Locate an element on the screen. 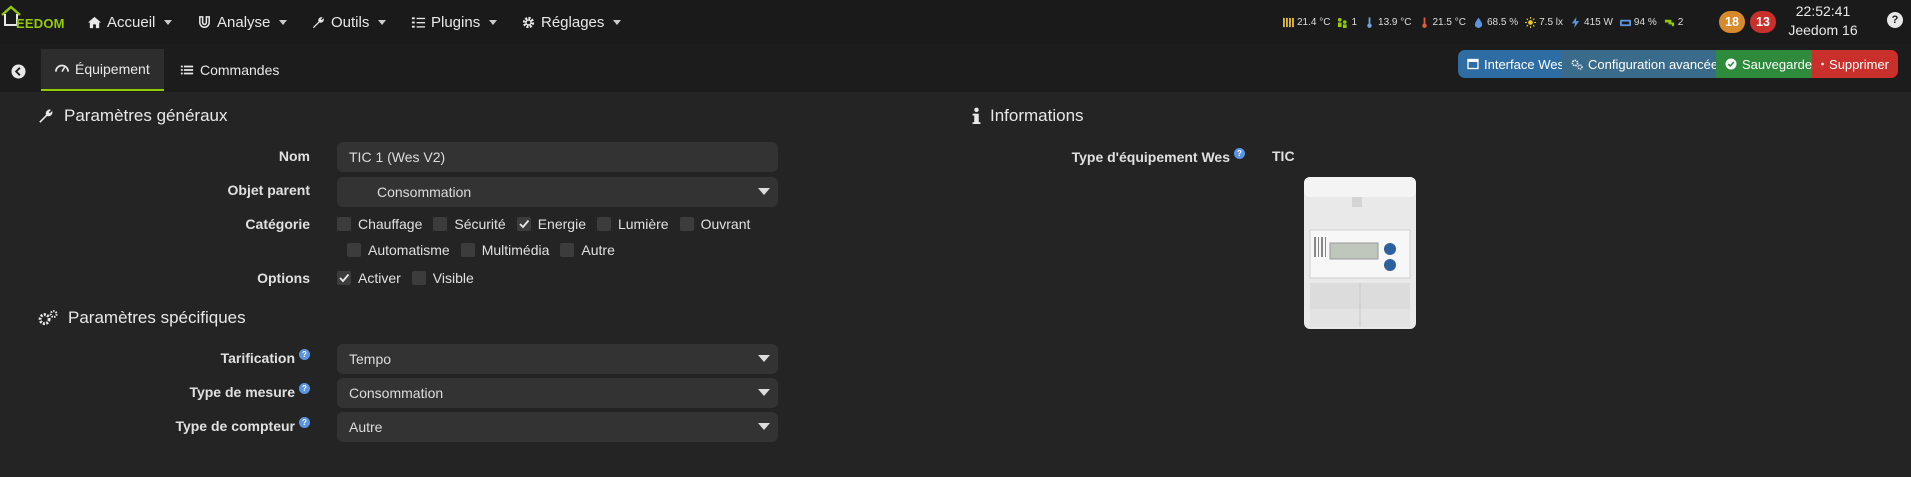  type-mesure-select: Consommation is located at coordinates (557, 393).